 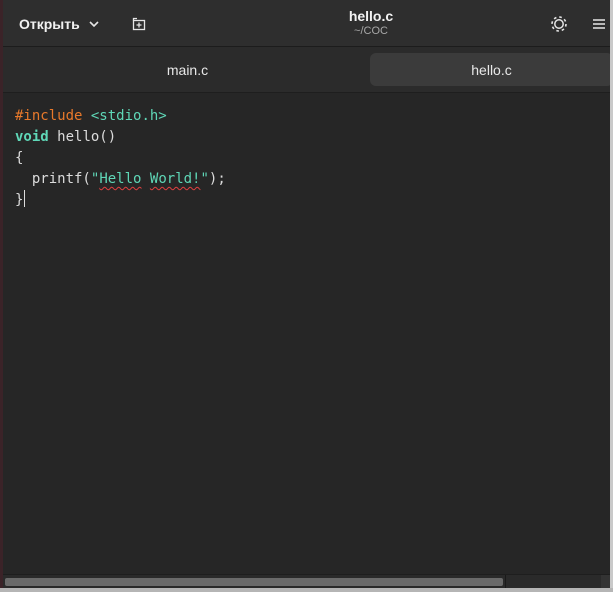 What do you see at coordinates (19, 200) in the screenshot?
I see `brace-token: }` at bounding box center [19, 200].